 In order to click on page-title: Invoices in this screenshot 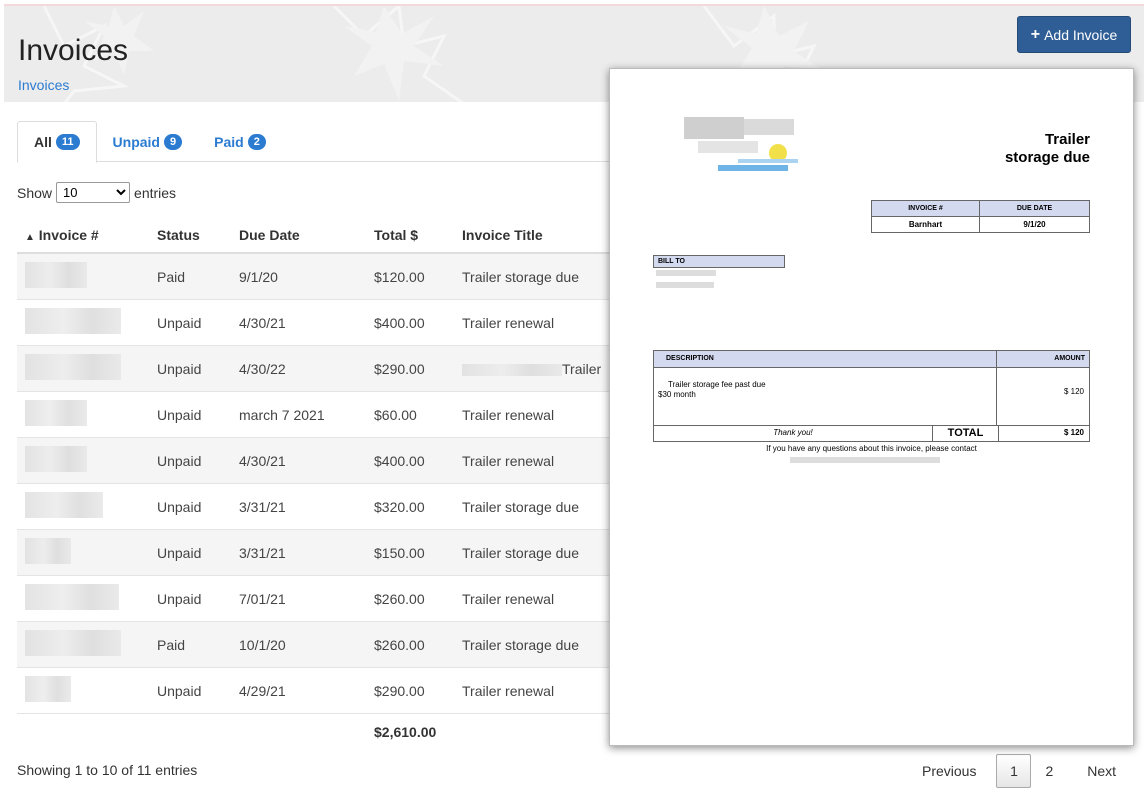, I will do `click(73, 50)`.